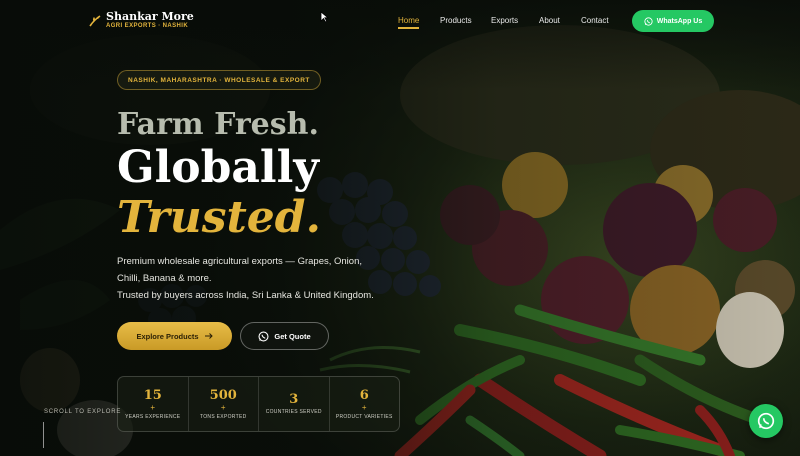 Image resolution: width=800 pixels, height=456 pixels. What do you see at coordinates (147, 26) in the screenshot?
I see `brand-tagline: AGRI EXPORTS · NASHIK` at bounding box center [147, 26].